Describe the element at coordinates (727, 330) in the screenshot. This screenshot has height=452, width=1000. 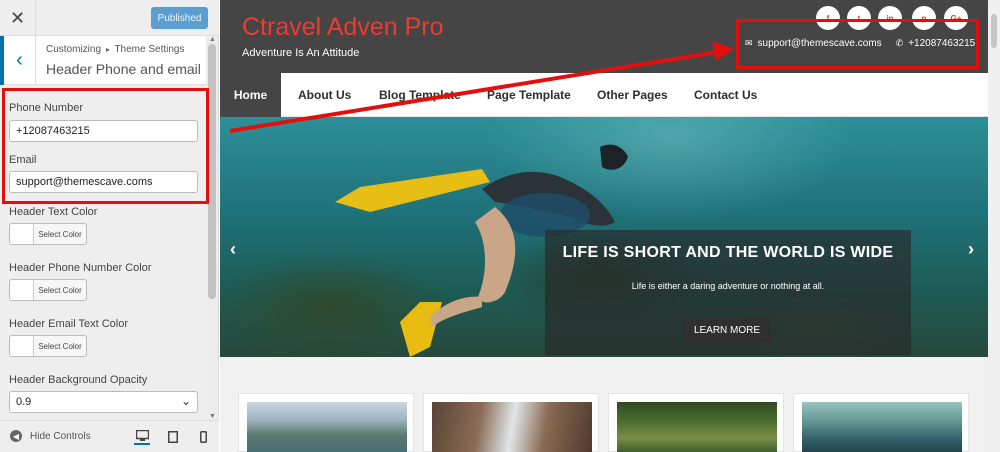
I see `learn-more-button: LEARN MORE` at that location.